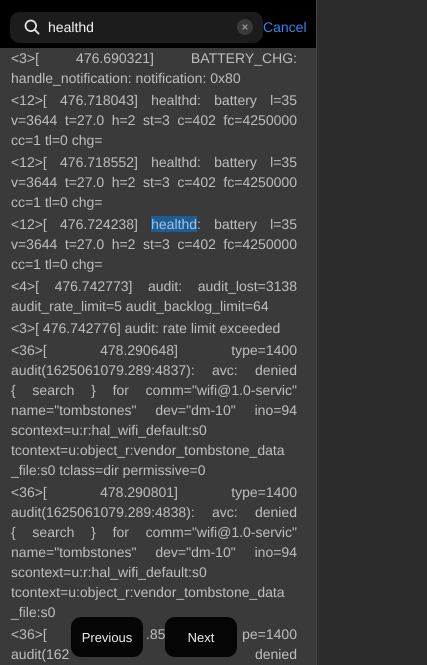 This screenshot has width=427, height=665. What do you see at coordinates (140, 306) in the screenshot?
I see `log-line: audit_rate_limit=5 audit_backlog_limit=64` at bounding box center [140, 306].